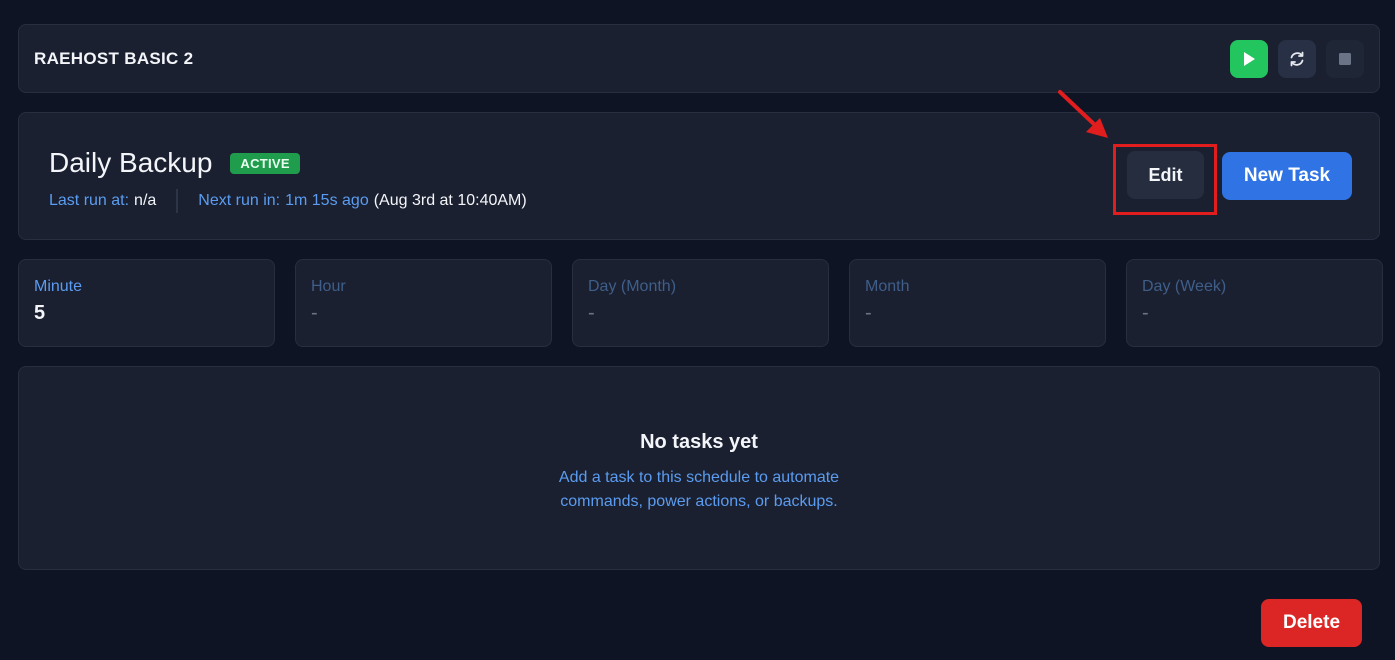 The image size is (1395, 660). I want to click on power-controls, so click(1297, 58).